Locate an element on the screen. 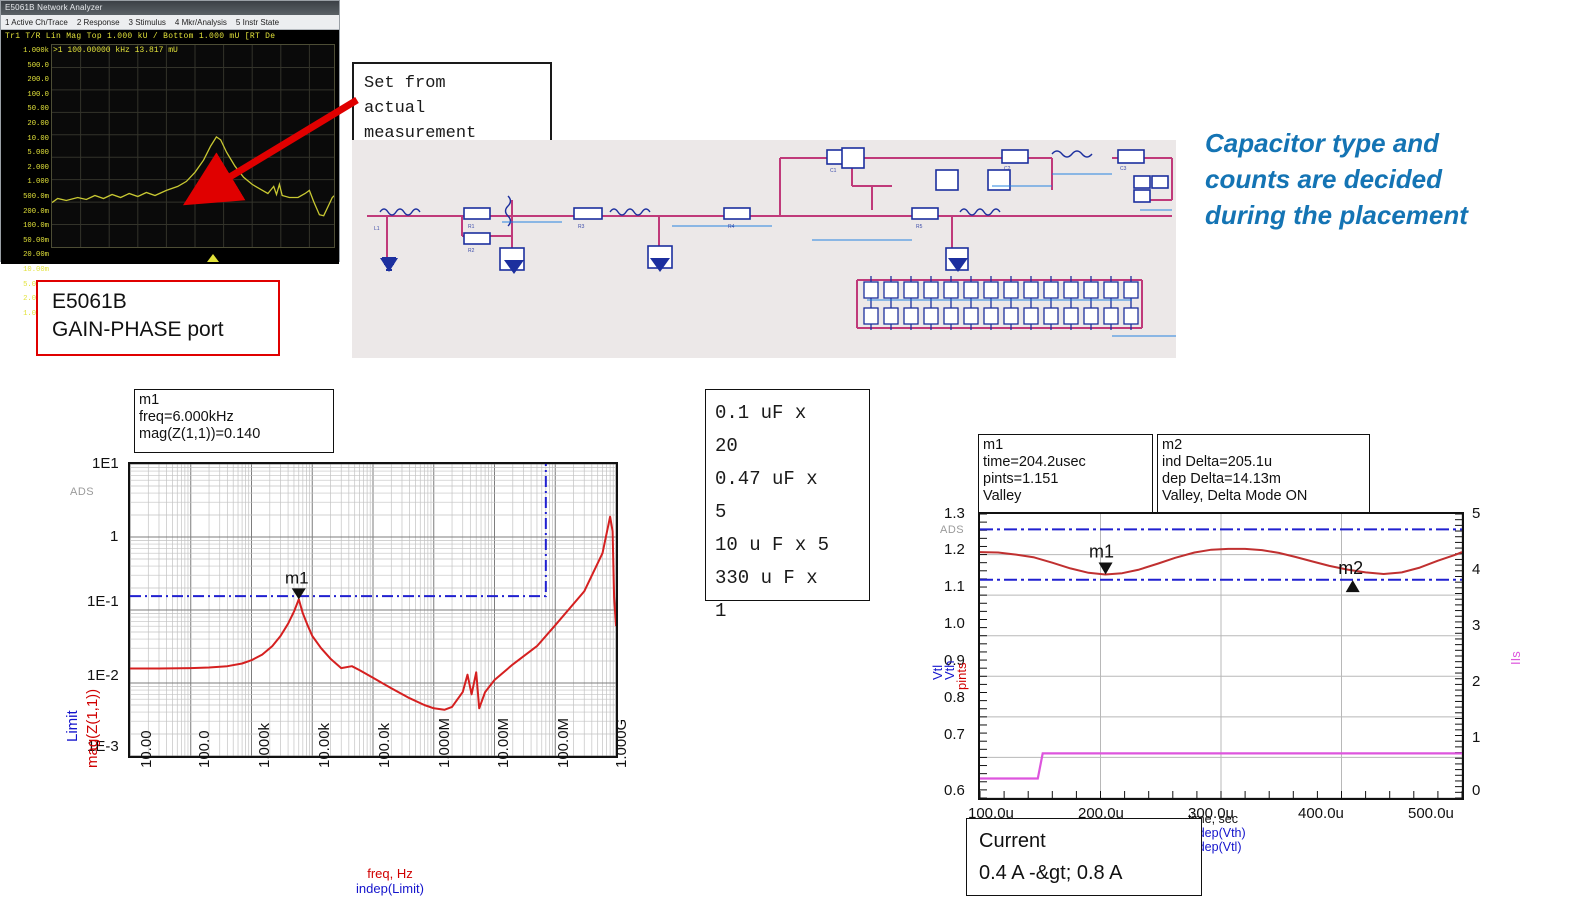 Image resolution: width=1576 pixels, height=924 pixels. callout-line: E5061B is located at coordinates (89, 301).